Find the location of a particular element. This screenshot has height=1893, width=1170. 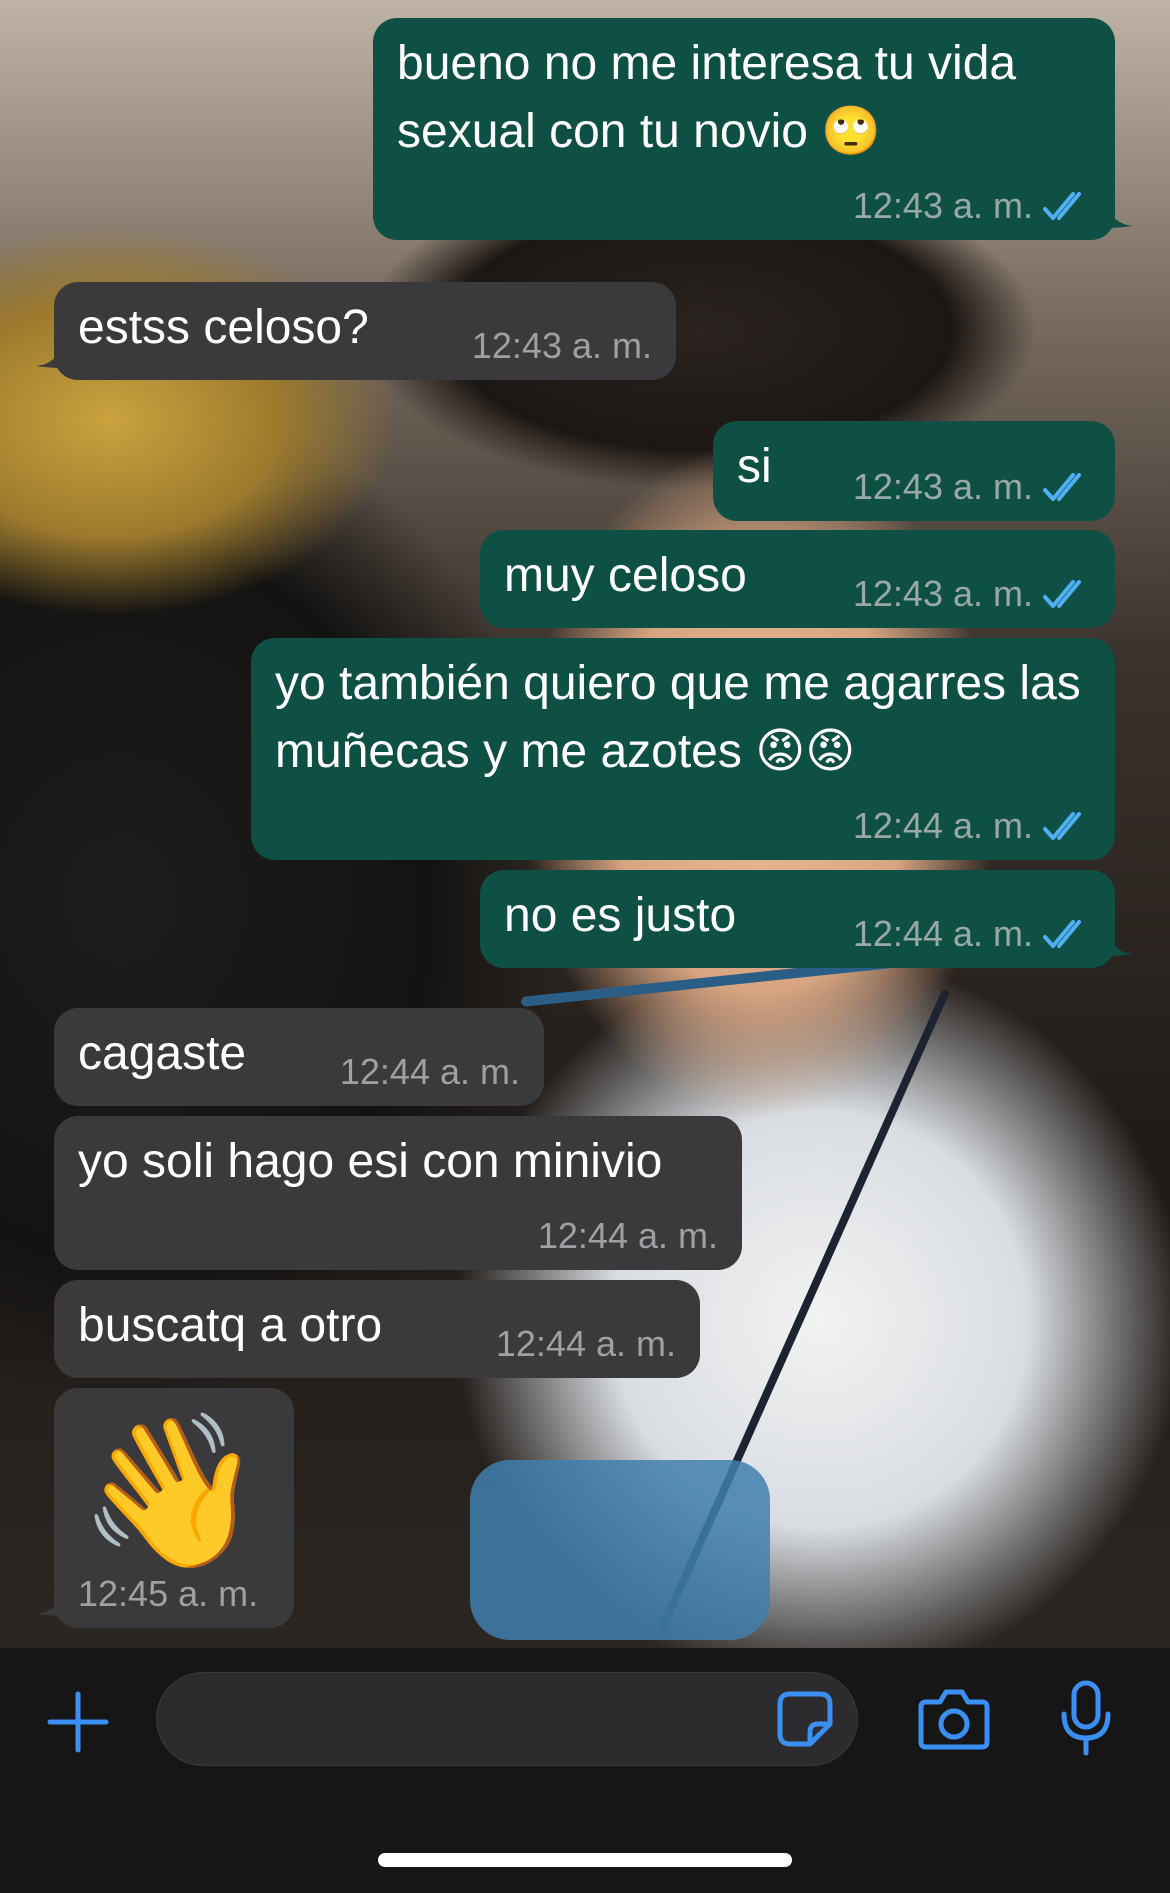

home-indicator is located at coordinates (585, 1860).